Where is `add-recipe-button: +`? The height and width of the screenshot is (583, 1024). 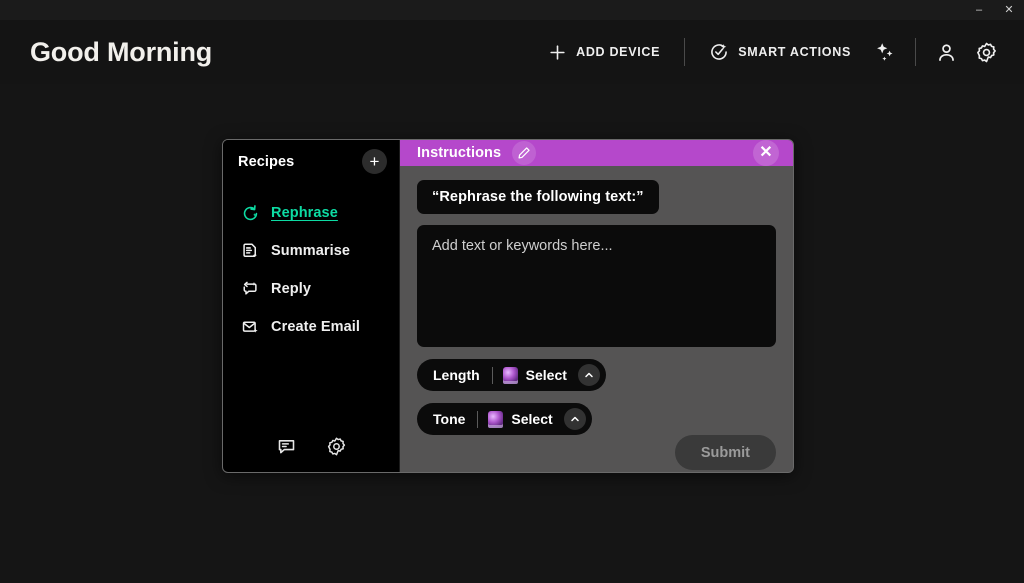 add-recipe-button: + is located at coordinates (374, 161).